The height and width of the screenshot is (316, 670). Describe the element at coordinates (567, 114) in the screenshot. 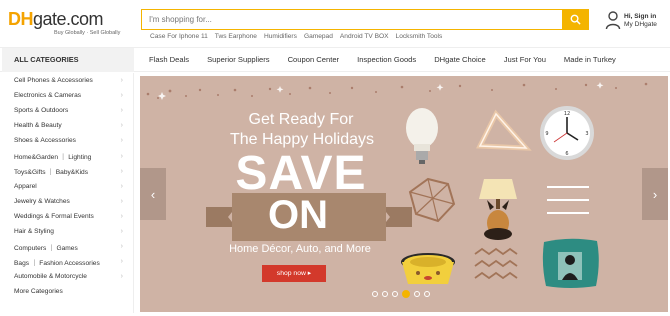

I see `svg-text: 12` at that location.